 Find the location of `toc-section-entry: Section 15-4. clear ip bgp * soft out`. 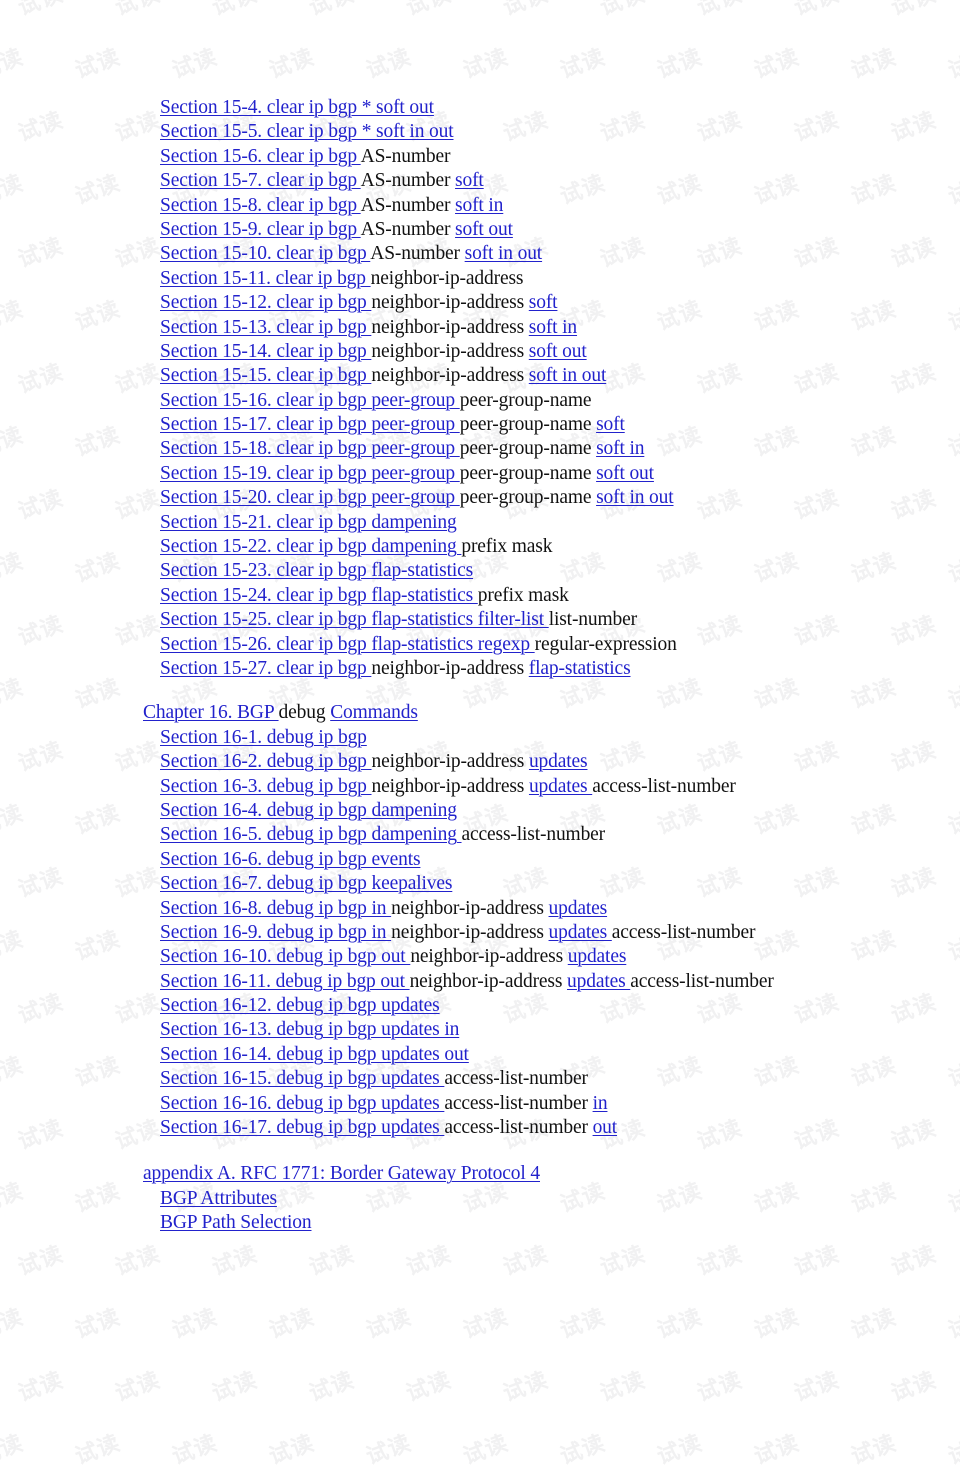

toc-section-entry: Section 15-4. clear ip bgp * soft out is located at coordinates (480, 108).